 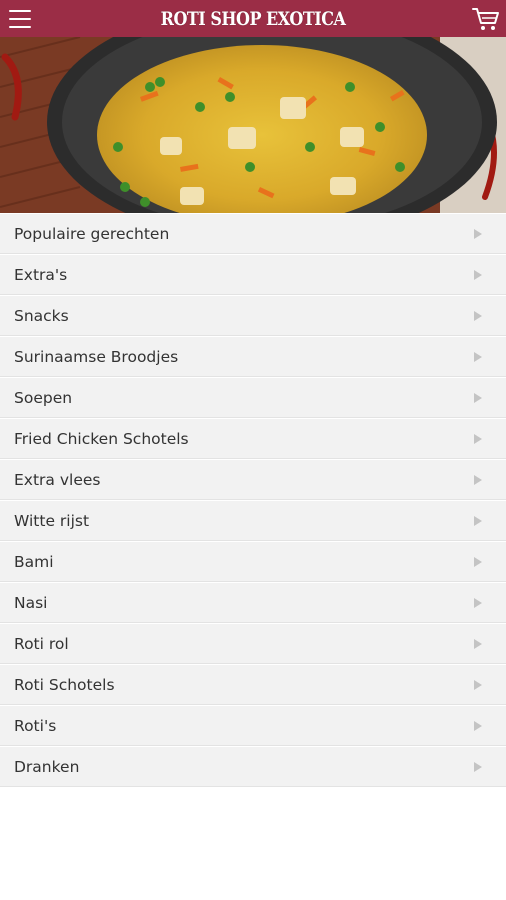 I want to click on list-item: Extra's, so click(x=253, y=275).